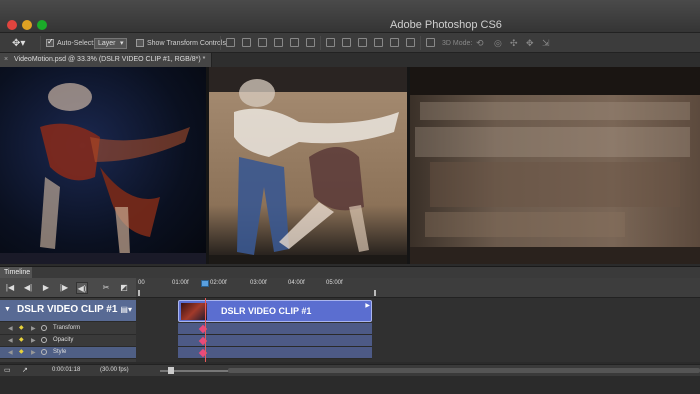 The image size is (700, 394). What do you see at coordinates (262, 42) in the screenshot?
I see `align-bottom-icon` at bounding box center [262, 42].